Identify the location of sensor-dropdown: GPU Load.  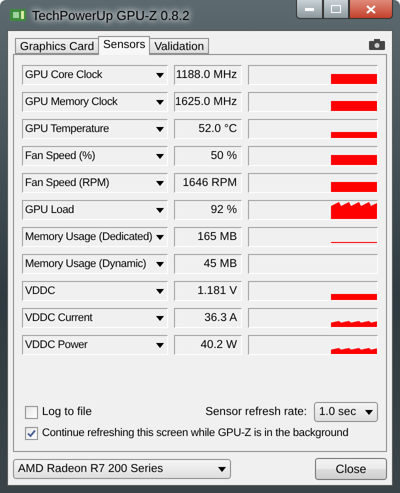
(95, 210).